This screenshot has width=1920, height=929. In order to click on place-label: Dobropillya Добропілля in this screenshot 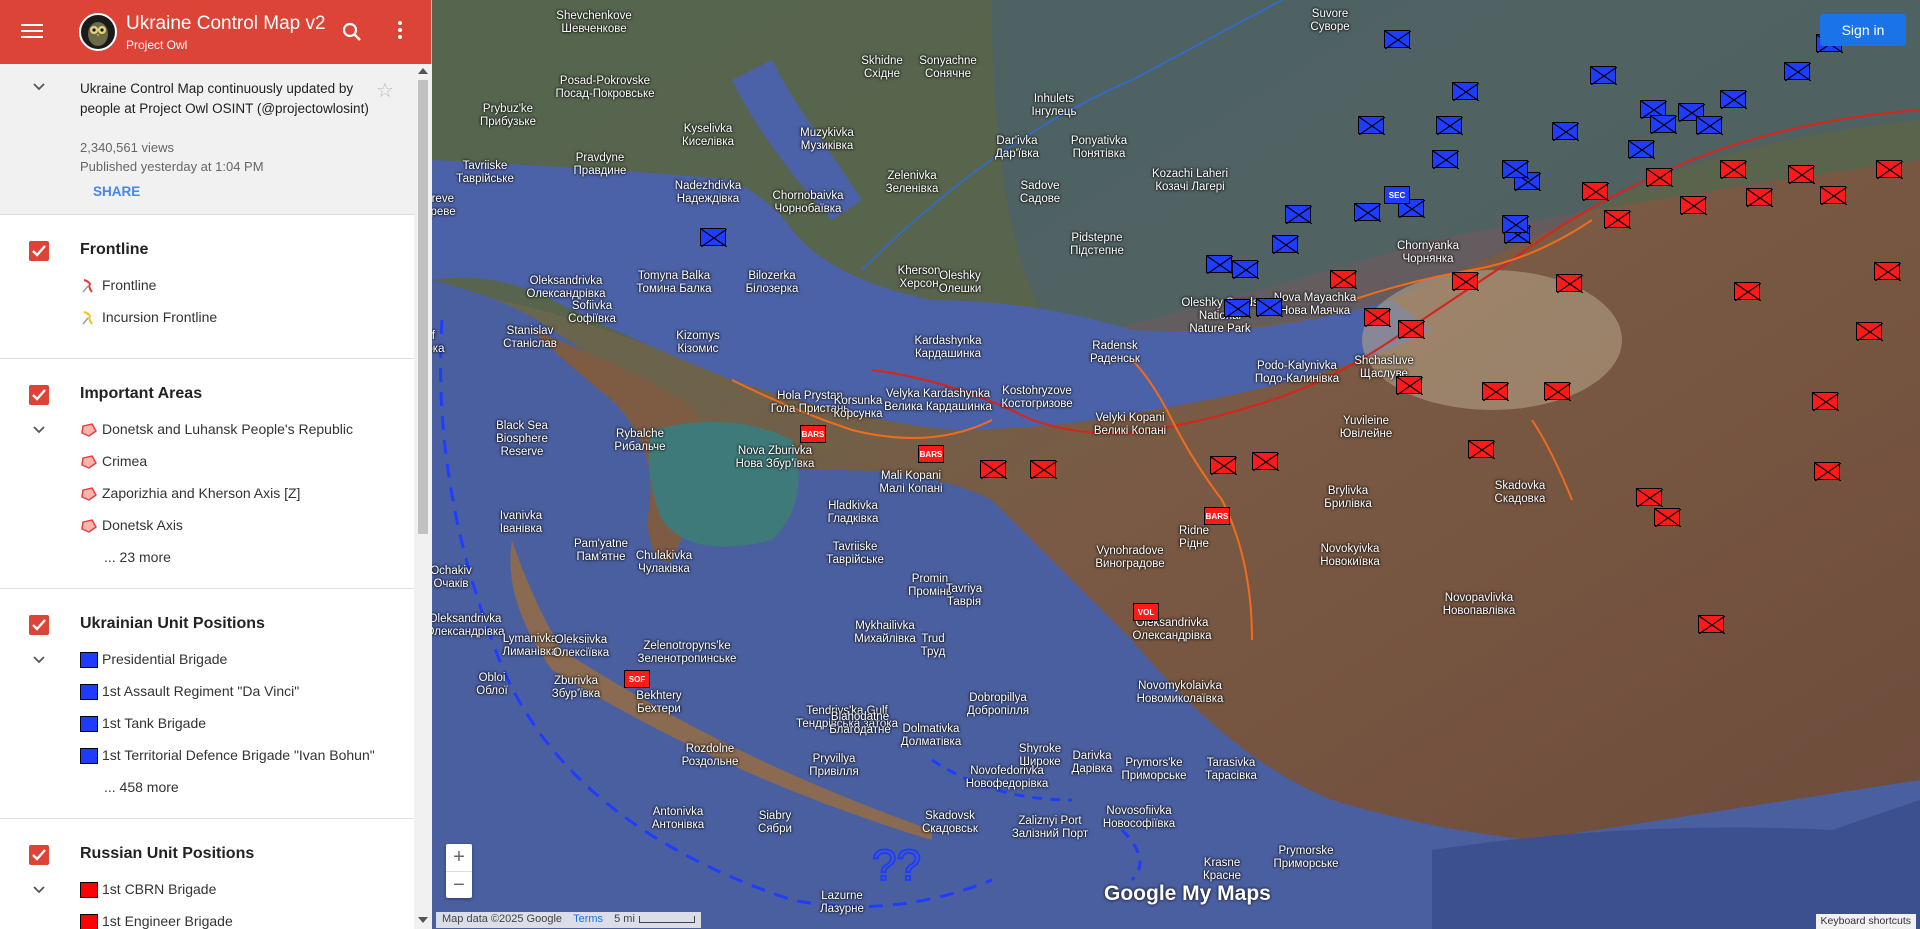, I will do `click(998, 704)`.